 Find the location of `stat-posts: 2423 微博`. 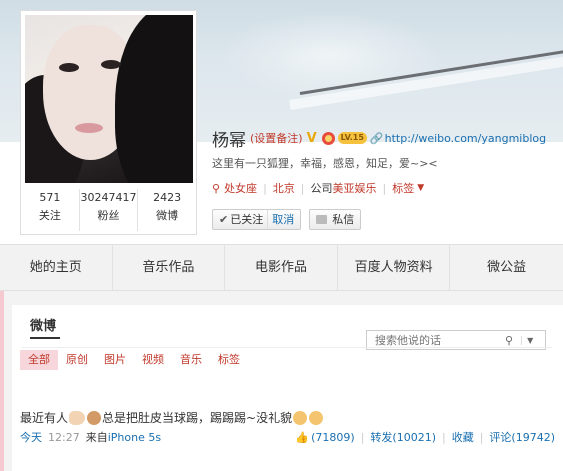

stat-posts: 2423 微博 is located at coordinates (167, 210).